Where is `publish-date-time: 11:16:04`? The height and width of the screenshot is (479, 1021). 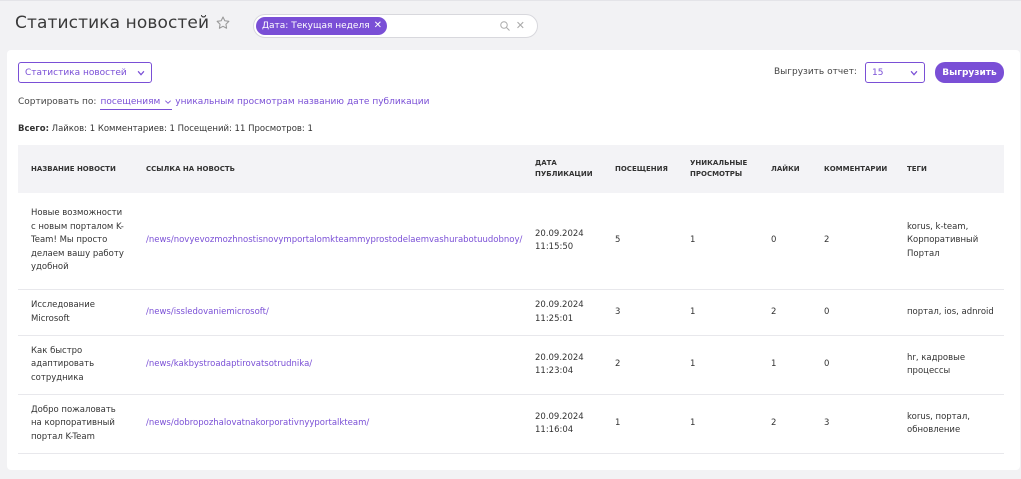
publish-date-time: 11:16:04 is located at coordinates (554, 430).